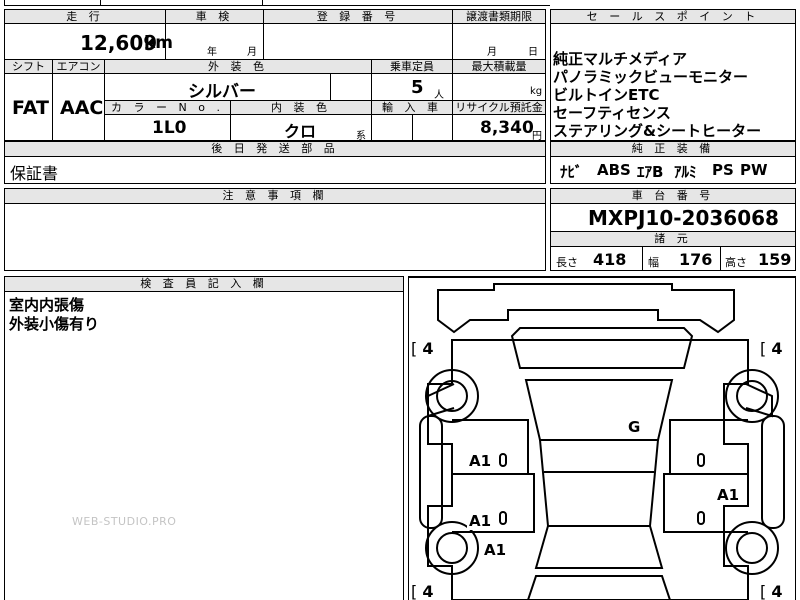 The width and height of the screenshot is (800, 600). I want to click on capacity-unit: 人, so click(439, 95).